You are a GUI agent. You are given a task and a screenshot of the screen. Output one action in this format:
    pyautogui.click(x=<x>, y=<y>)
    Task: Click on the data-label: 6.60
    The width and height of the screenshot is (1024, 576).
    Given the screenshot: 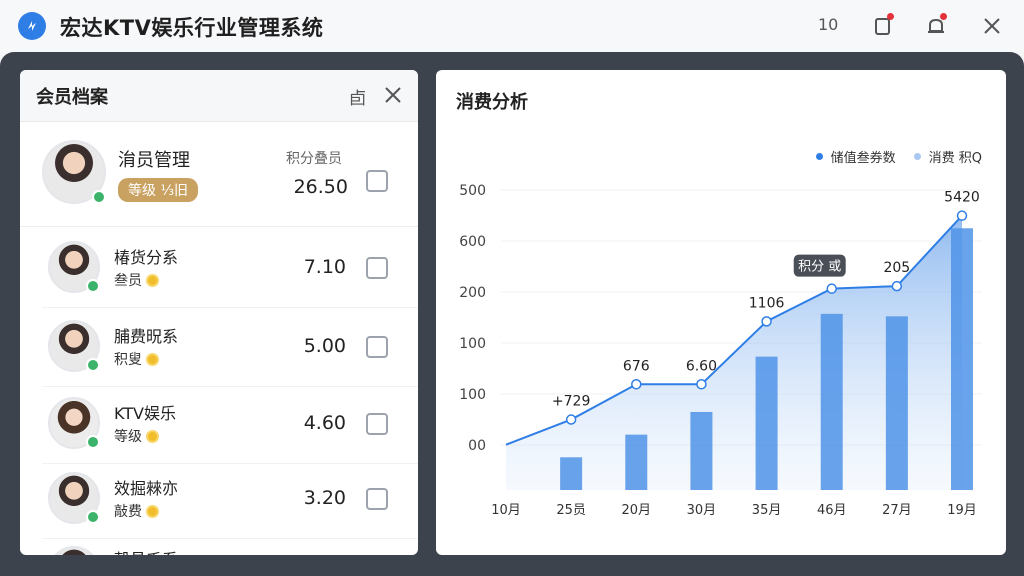 What is the action you would take?
    pyautogui.click(x=701, y=366)
    